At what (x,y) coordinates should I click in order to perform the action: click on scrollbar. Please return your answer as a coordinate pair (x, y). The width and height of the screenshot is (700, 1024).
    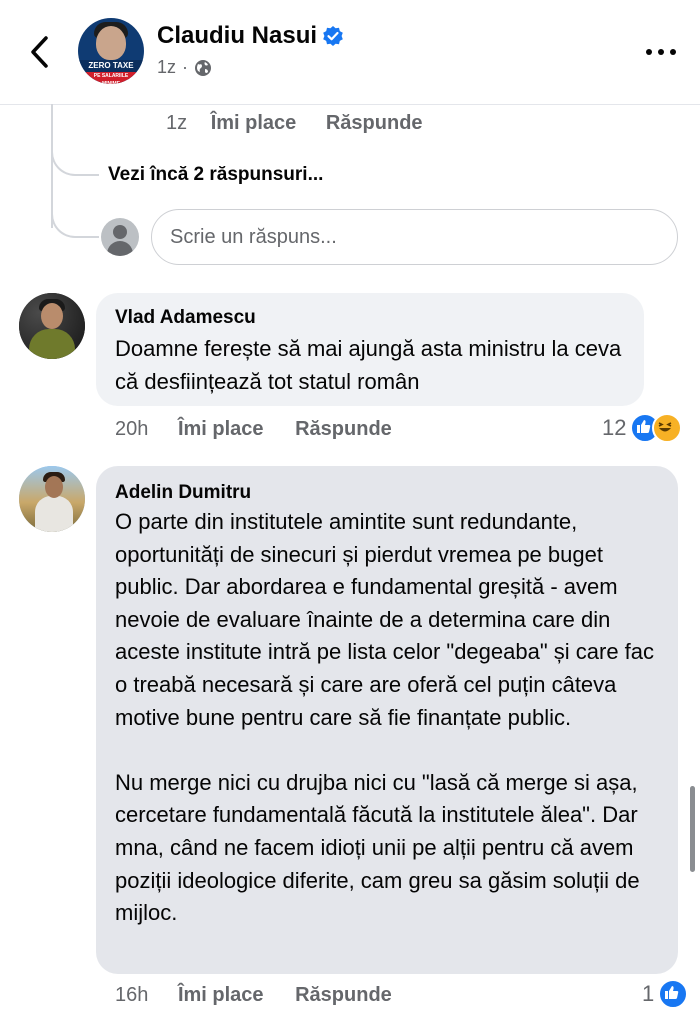
    Looking at the image, I should click on (692, 829).